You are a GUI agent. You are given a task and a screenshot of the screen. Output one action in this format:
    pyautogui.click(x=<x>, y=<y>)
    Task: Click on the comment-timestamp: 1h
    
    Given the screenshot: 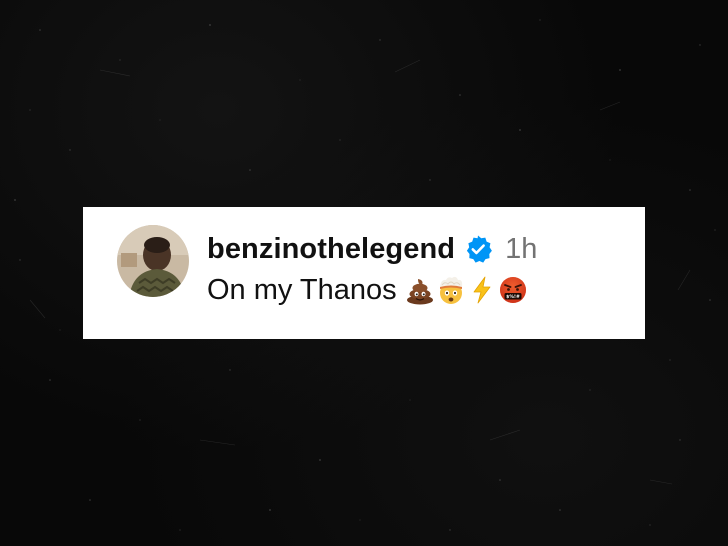 What is the action you would take?
    pyautogui.click(x=521, y=248)
    